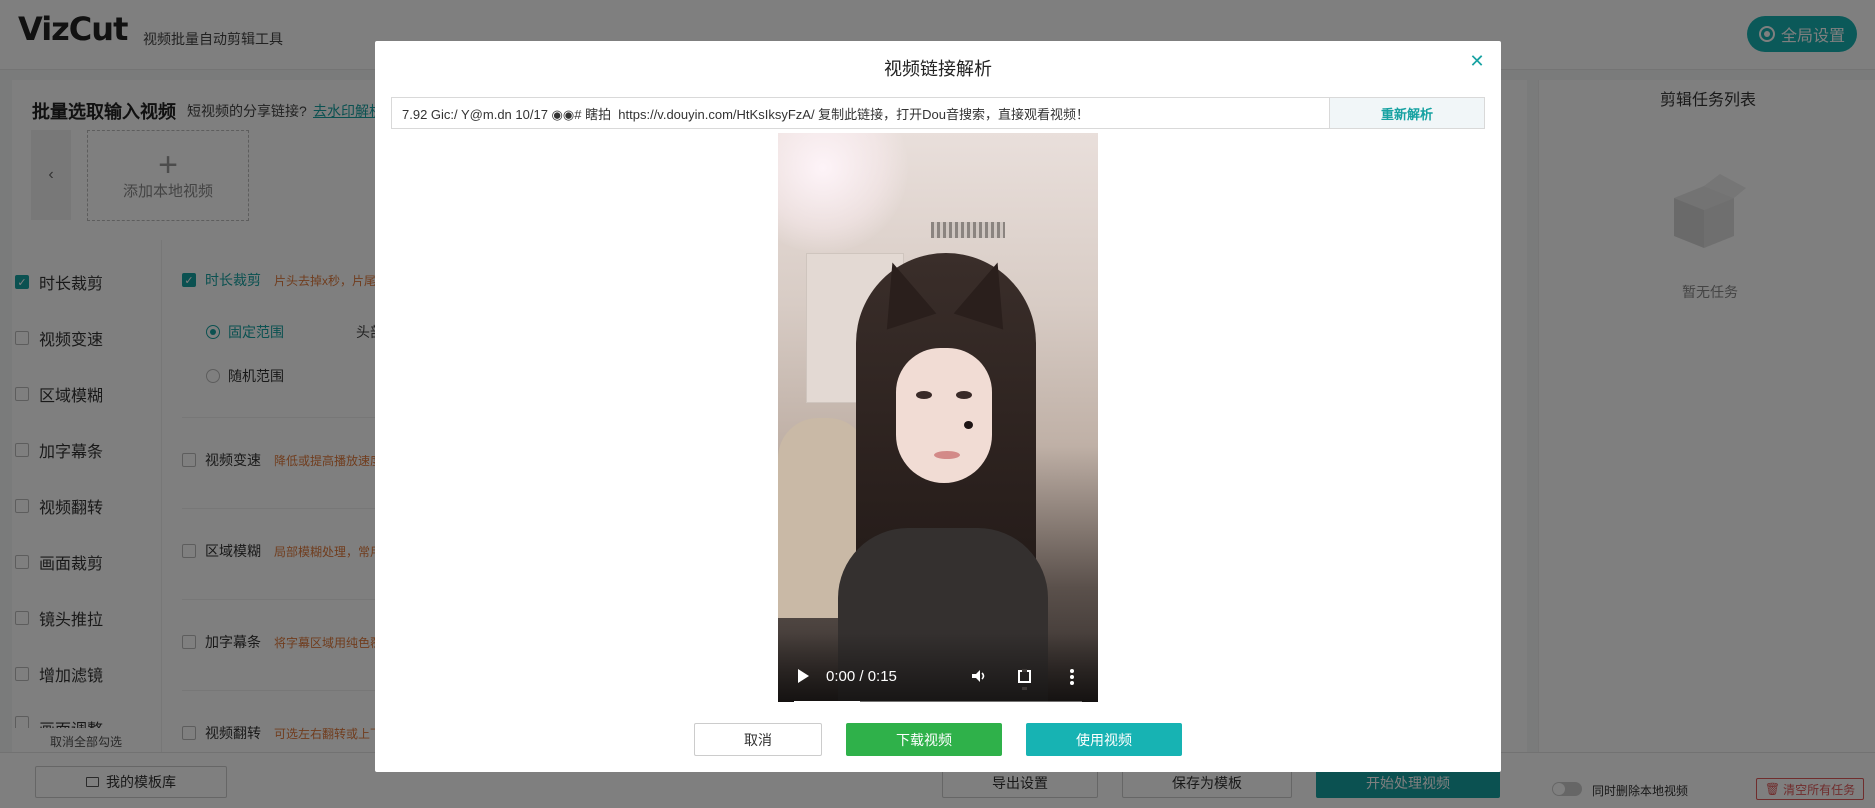 The image size is (1875, 808). I want to click on video-controls: 0:00 / 0:15, so click(938, 667).